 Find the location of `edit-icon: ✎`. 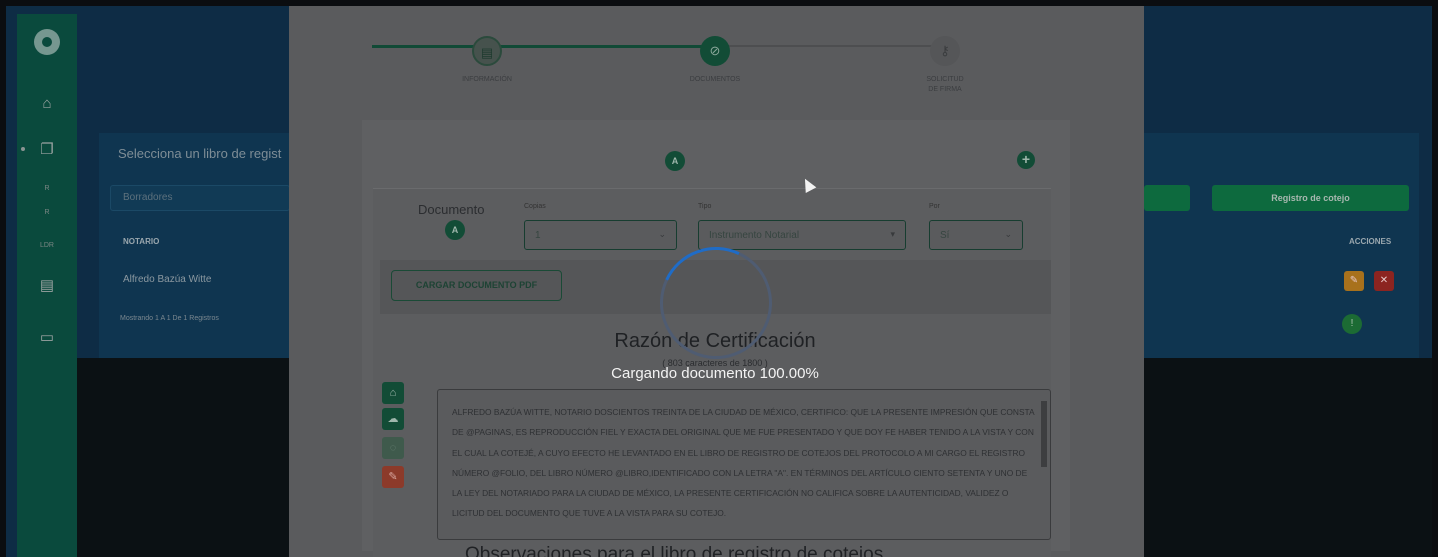

edit-icon: ✎ is located at coordinates (1354, 281).